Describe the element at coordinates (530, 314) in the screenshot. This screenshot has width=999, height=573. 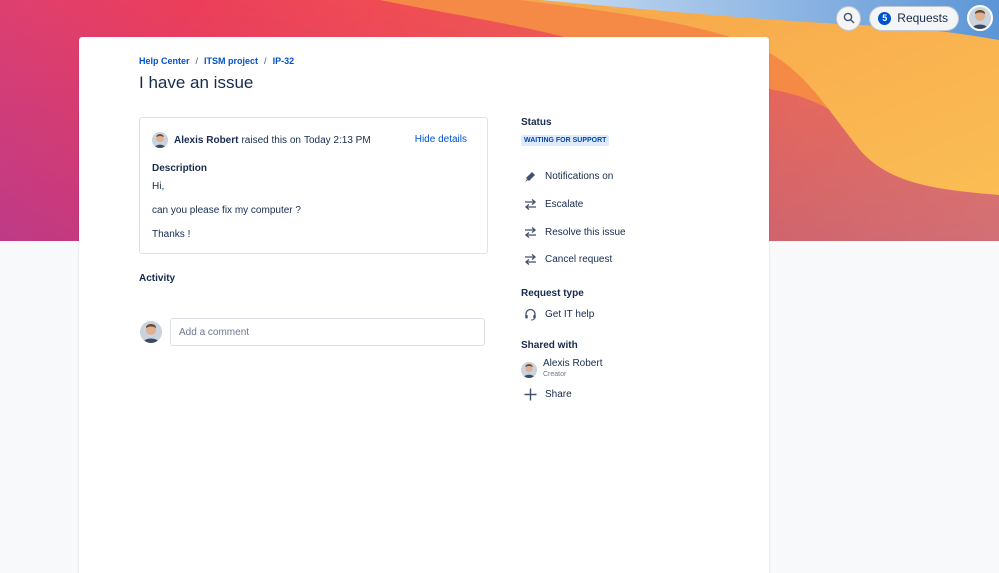
I see `headset-icon` at that location.